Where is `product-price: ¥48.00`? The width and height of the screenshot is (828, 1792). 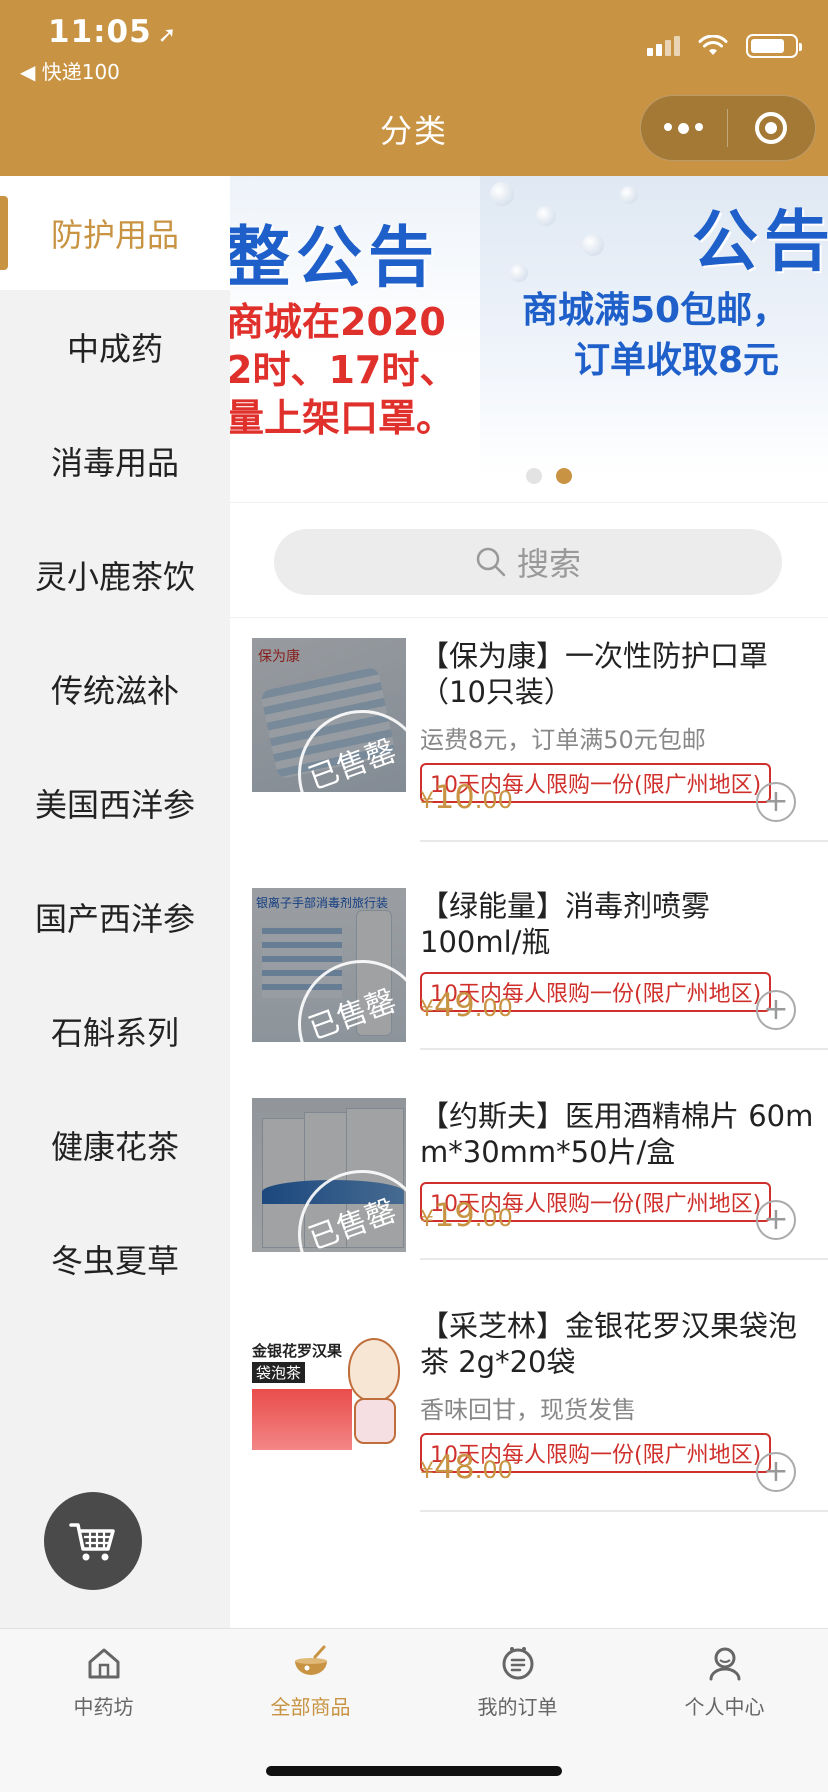
product-price: ¥48.00 is located at coordinates (466, 1467).